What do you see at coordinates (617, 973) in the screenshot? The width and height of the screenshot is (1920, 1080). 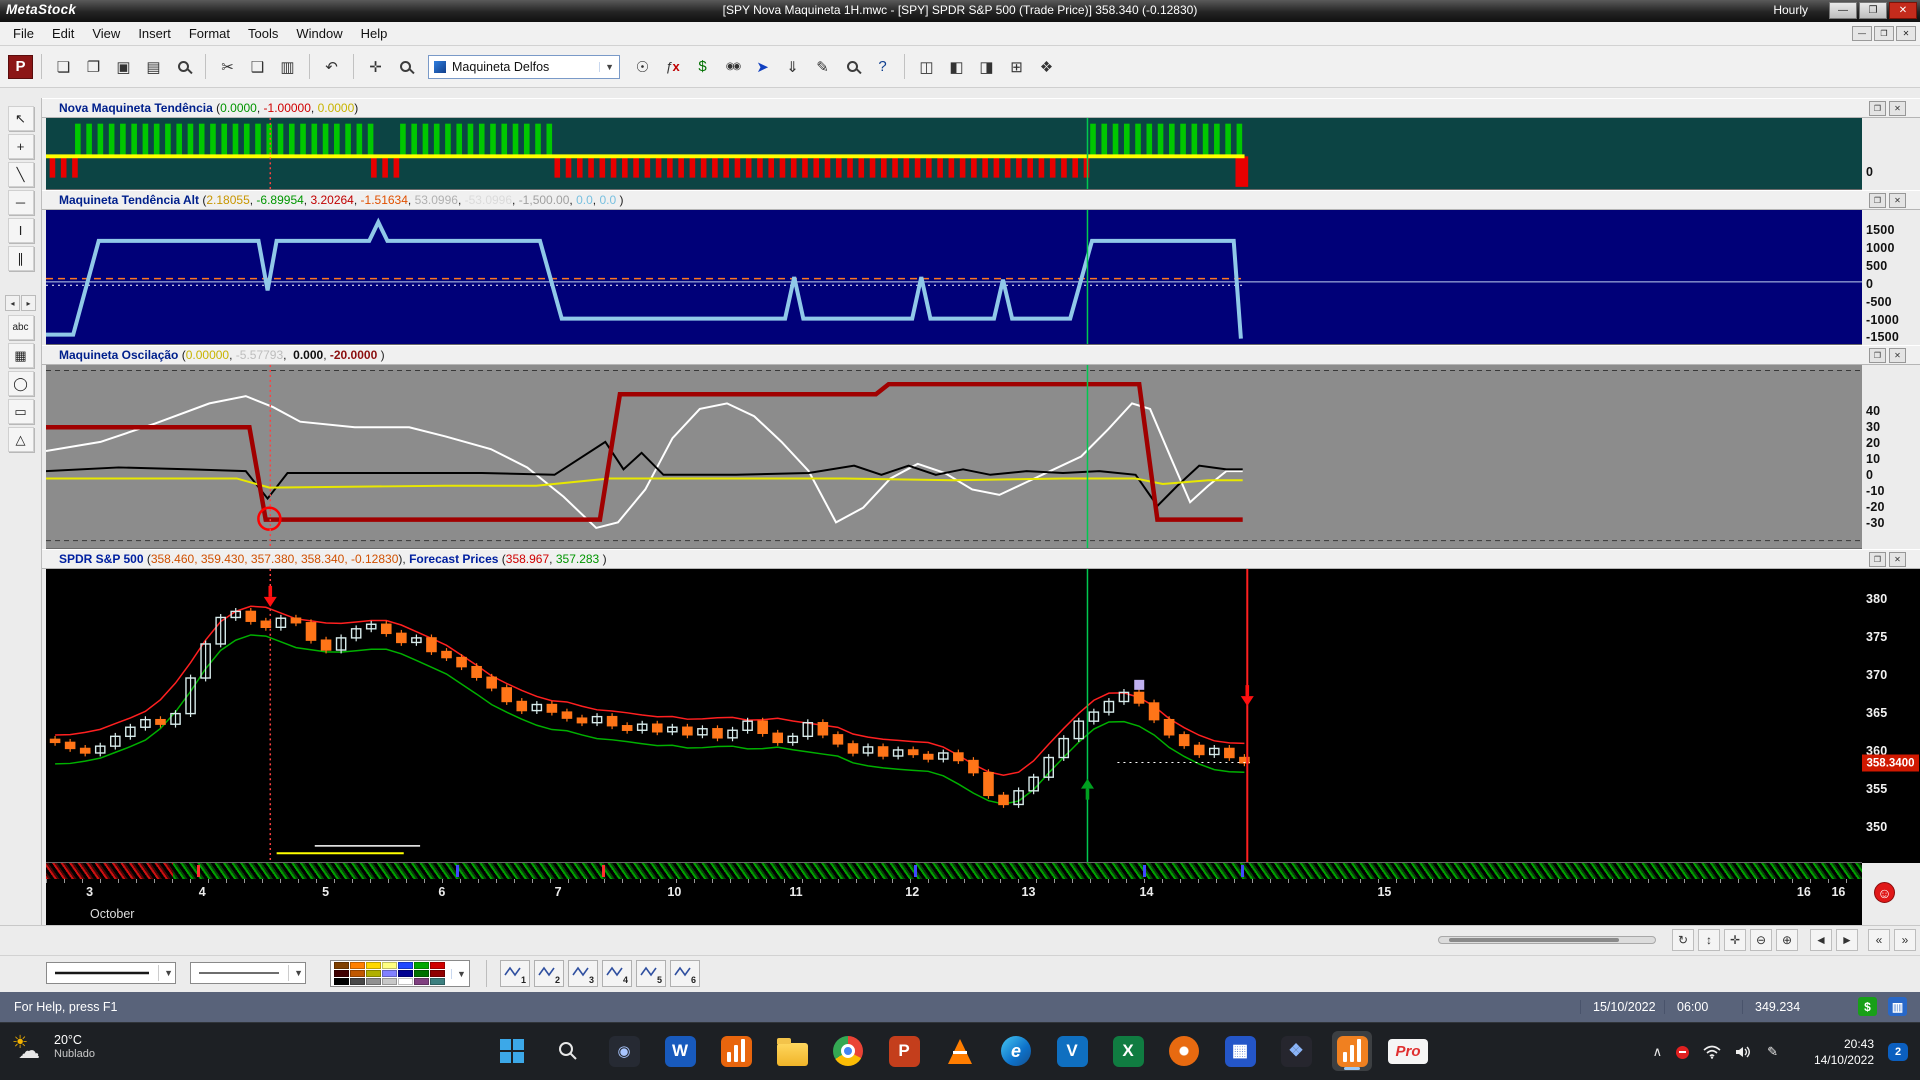 I see `chart-template-button-4: 4` at bounding box center [617, 973].